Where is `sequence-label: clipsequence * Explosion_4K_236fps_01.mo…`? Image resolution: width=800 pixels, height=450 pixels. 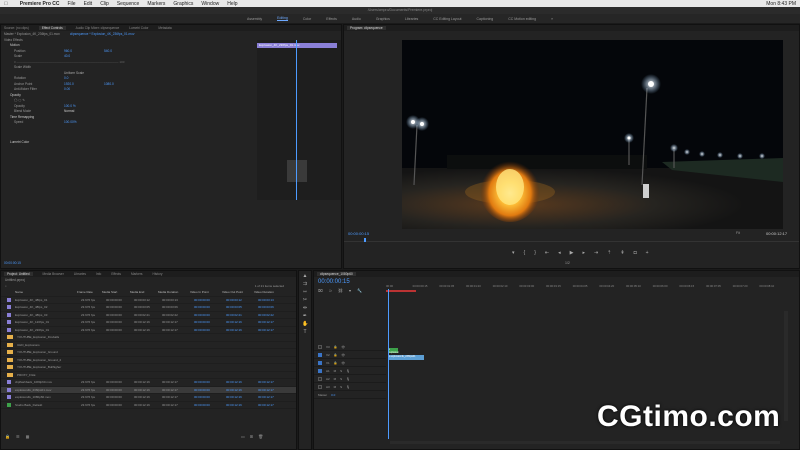 sequence-label: clipsequence * Explosion_4K_236fps_01.mo… is located at coordinates (102, 34).